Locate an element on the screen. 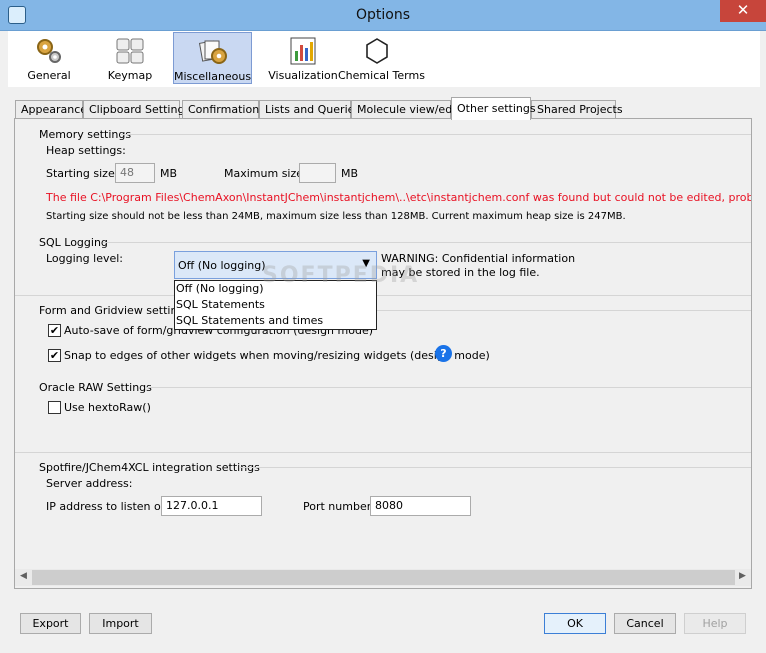 This screenshot has height=653, width=766. cancel-button: Cancel is located at coordinates (645, 623).